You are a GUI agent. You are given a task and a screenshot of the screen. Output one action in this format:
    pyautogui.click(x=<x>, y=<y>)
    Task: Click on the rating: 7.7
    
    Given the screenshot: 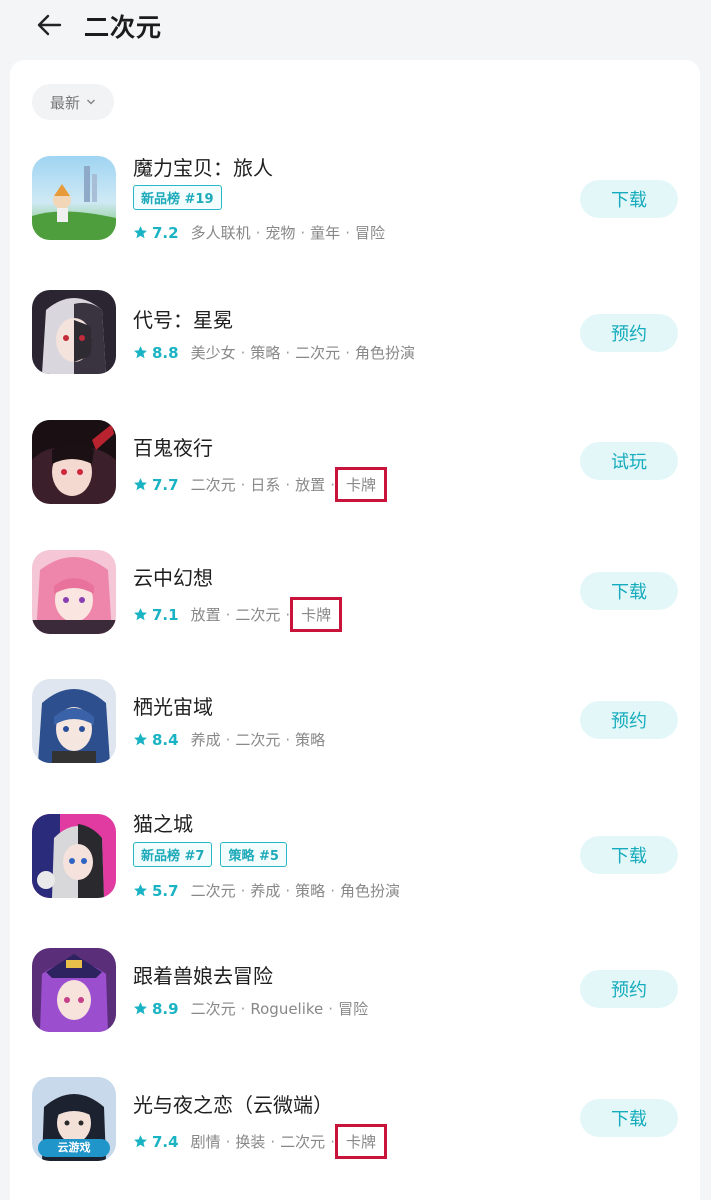 What is the action you would take?
    pyautogui.click(x=165, y=484)
    